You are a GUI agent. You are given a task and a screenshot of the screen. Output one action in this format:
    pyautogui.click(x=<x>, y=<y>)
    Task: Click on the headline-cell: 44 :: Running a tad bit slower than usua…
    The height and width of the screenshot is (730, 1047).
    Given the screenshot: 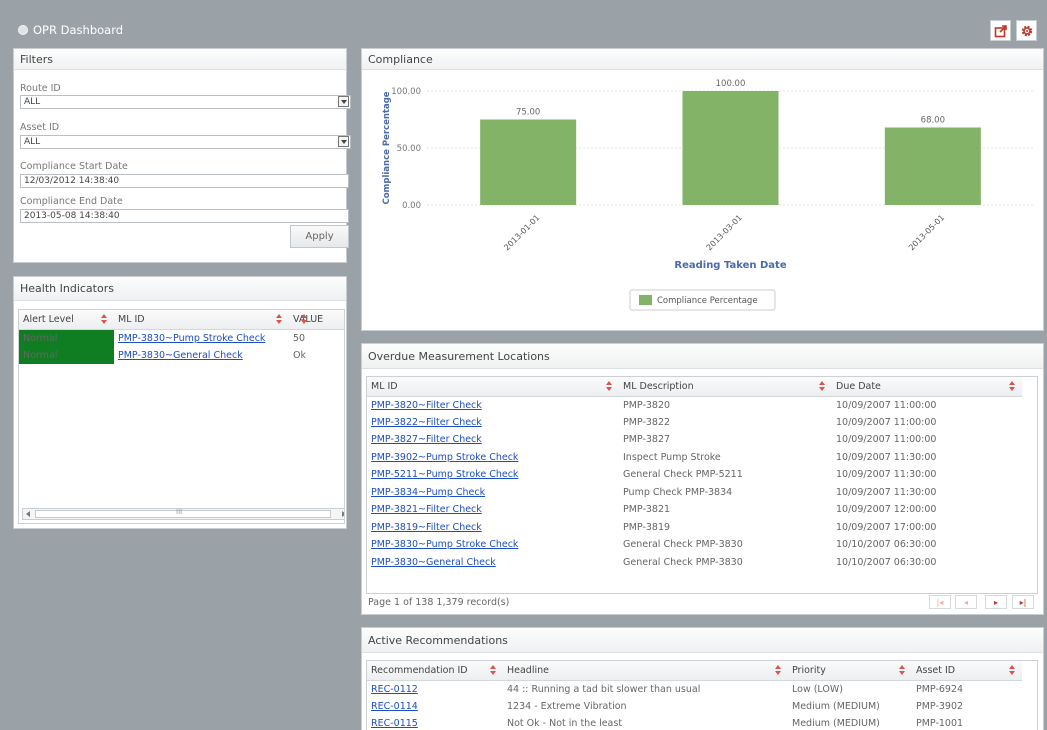 What is the action you would take?
    pyautogui.click(x=604, y=689)
    